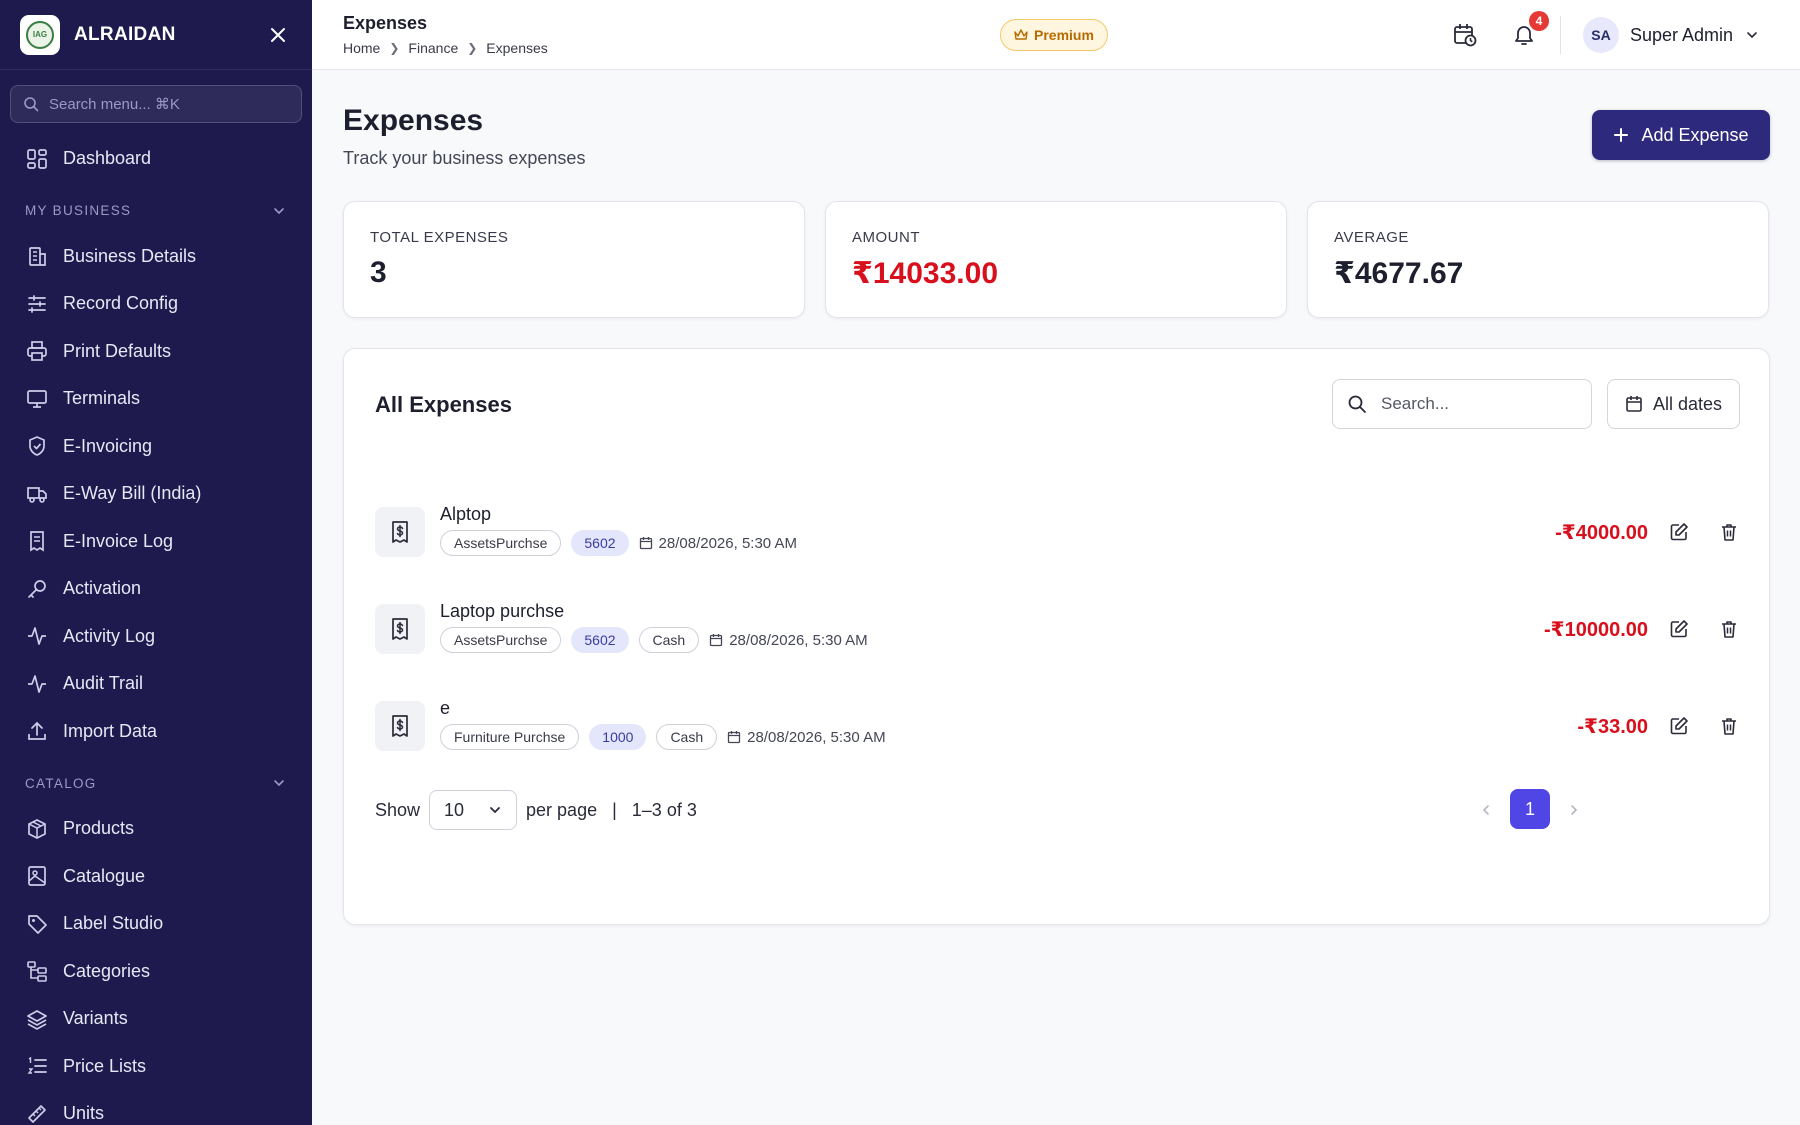 This screenshot has height=1125, width=1800. What do you see at coordinates (1399, 273) in the screenshot?
I see `stat-value: ₹4677.67` at bounding box center [1399, 273].